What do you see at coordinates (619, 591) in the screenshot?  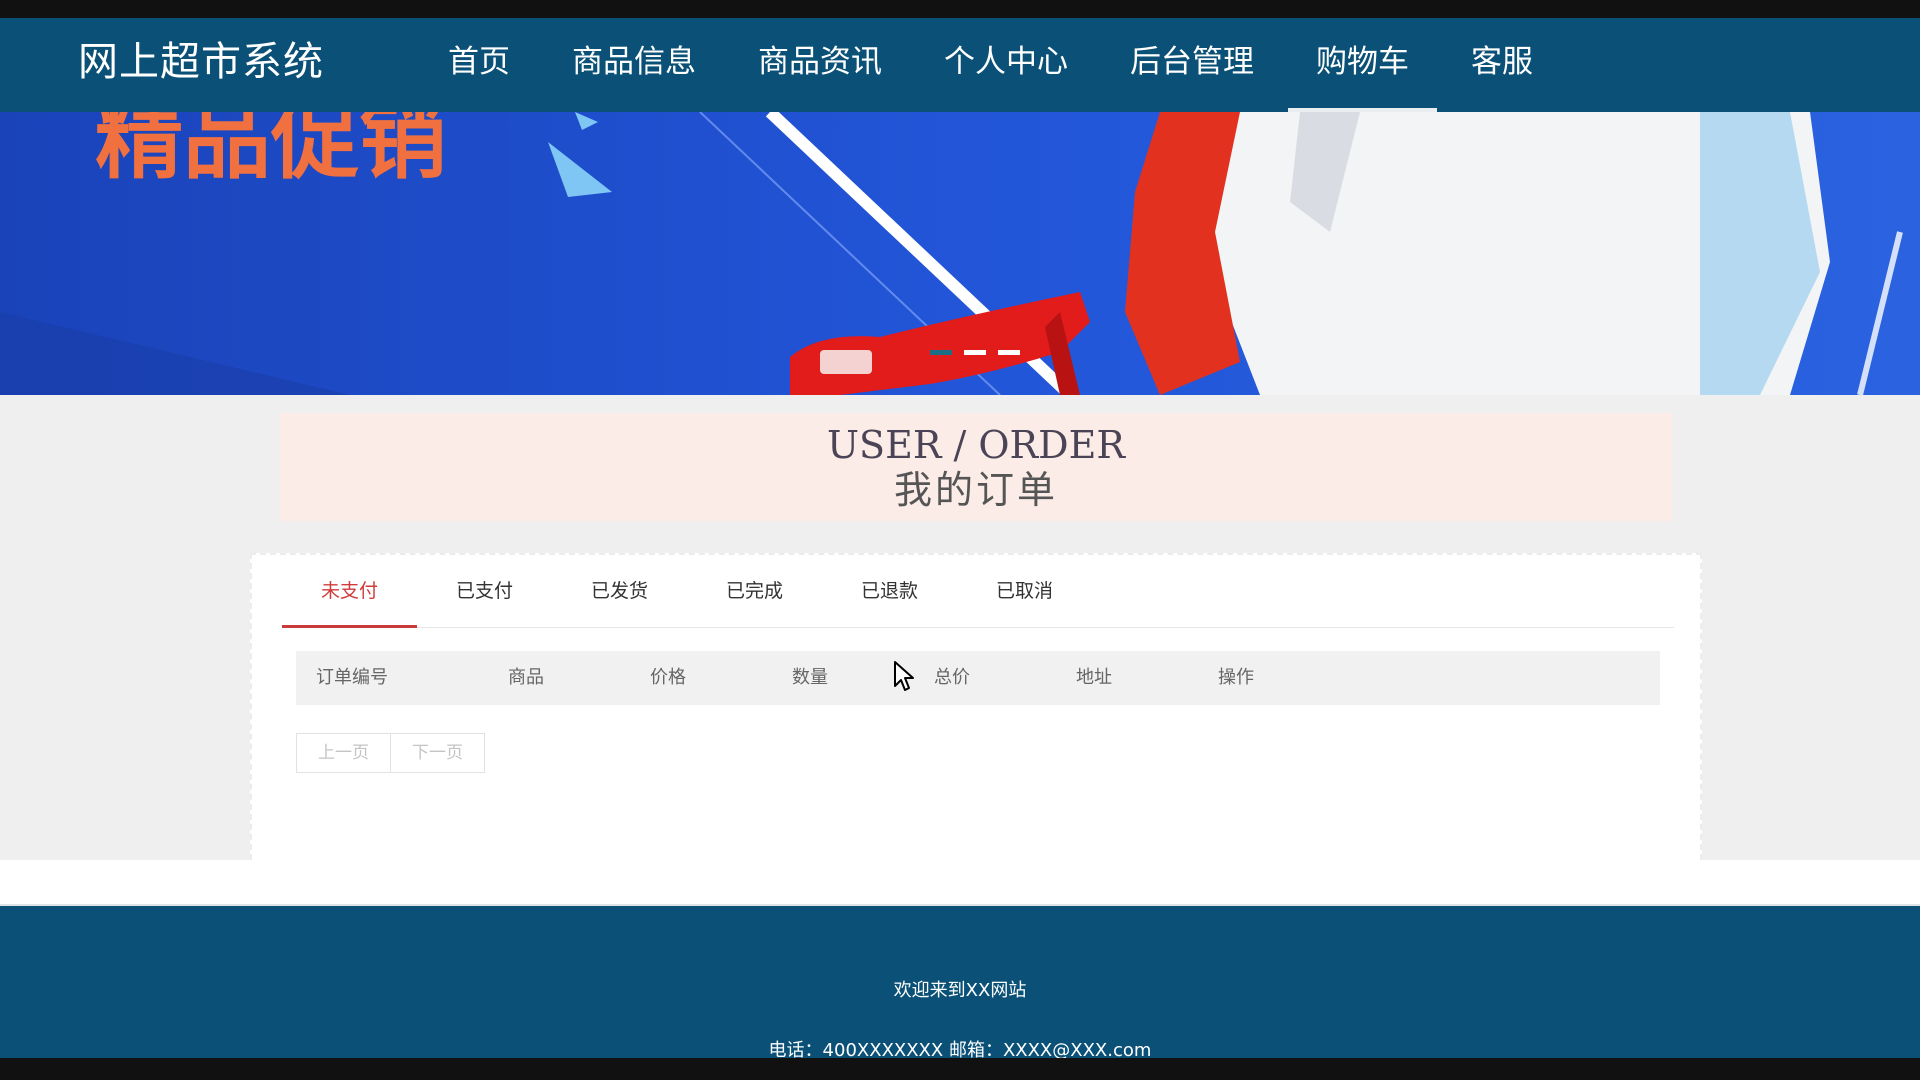 I see `tab-shipped: 已发货` at bounding box center [619, 591].